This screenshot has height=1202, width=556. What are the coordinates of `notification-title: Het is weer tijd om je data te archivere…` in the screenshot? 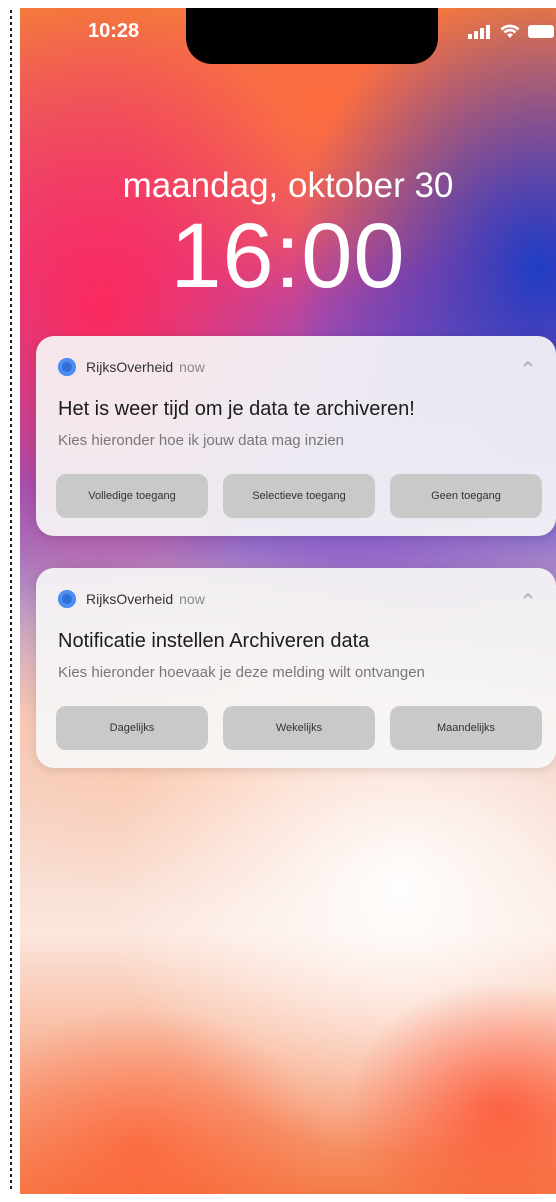 It's located at (236, 409).